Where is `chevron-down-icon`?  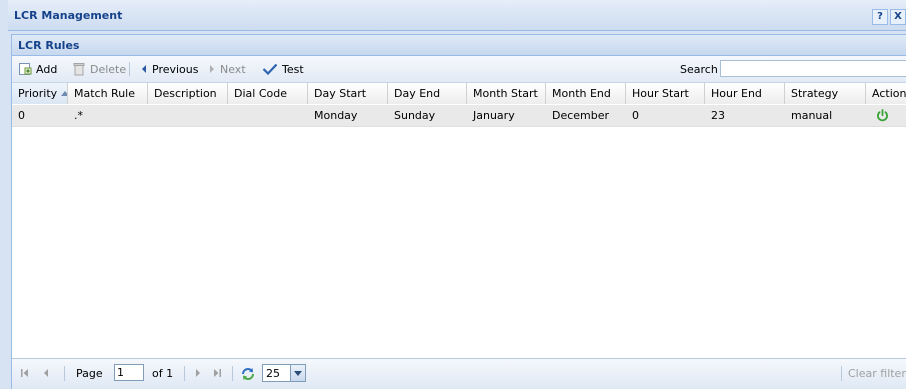 chevron-down-icon is located at coordinates (297, 373).